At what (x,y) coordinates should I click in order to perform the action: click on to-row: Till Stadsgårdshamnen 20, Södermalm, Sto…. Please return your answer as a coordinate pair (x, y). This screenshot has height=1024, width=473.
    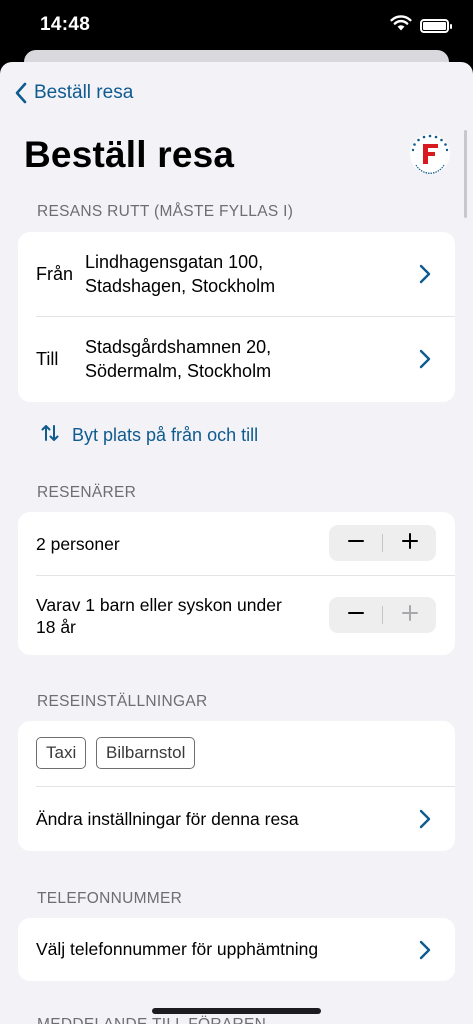
    Looking at the image, I should click on (236, 359).